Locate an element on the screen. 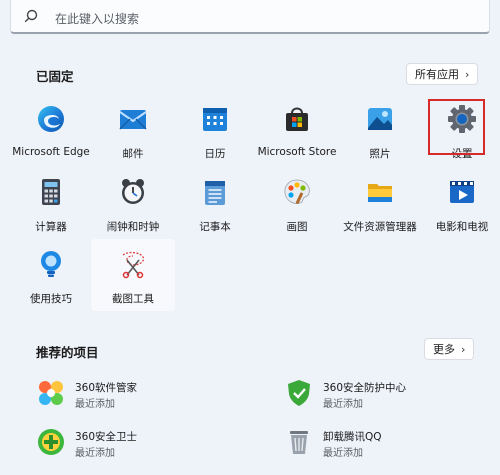 The image size is (500, 475). search-box: 在此键入以搜索 is located at coordinates (250, 17).